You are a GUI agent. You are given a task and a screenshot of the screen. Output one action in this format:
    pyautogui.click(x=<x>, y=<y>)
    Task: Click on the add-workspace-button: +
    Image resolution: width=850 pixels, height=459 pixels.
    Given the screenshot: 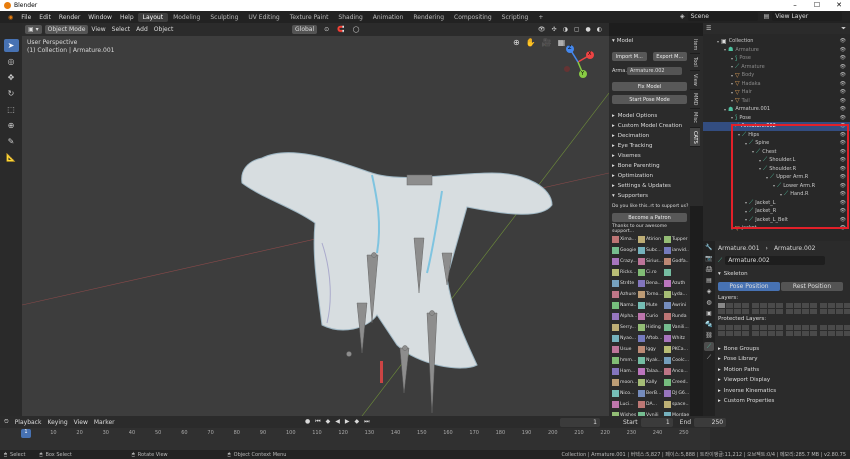 What is the action you would take?
    pyautogui.click(x=540, y=17)
    